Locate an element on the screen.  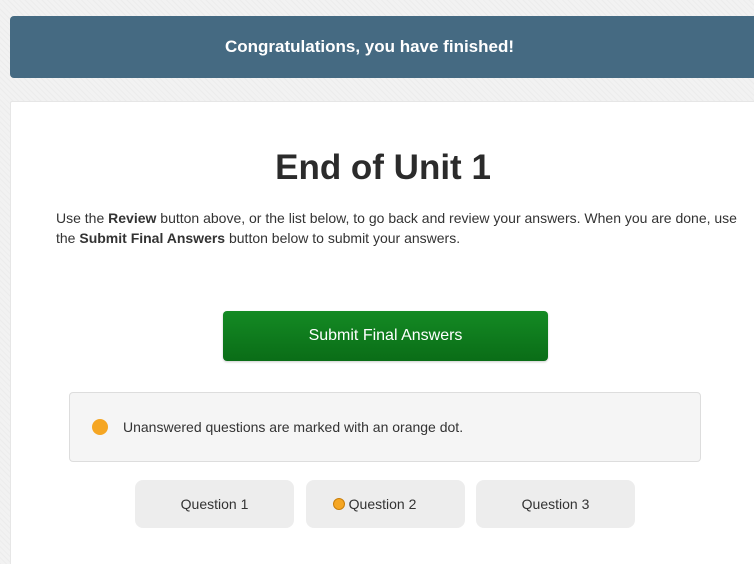
orange-dot-icon is located at coordinates (100, 427).